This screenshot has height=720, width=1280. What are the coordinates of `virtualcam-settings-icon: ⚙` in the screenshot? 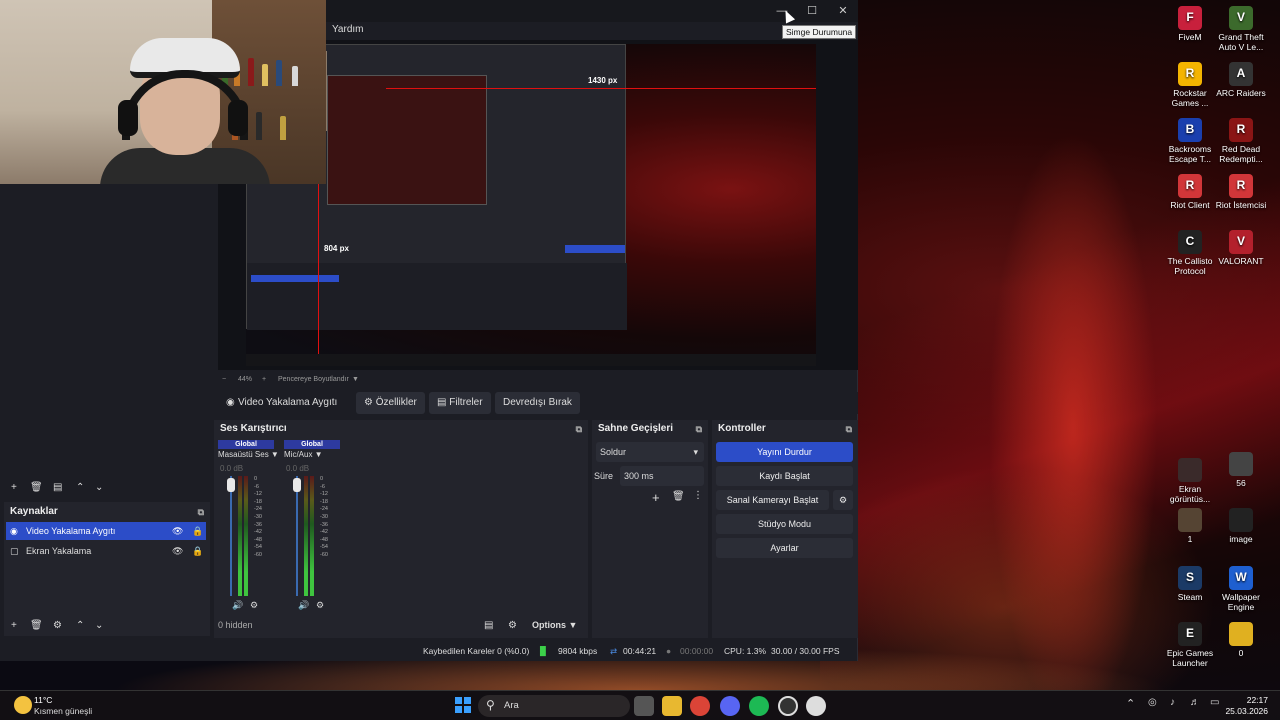 It's located at (843, 500).